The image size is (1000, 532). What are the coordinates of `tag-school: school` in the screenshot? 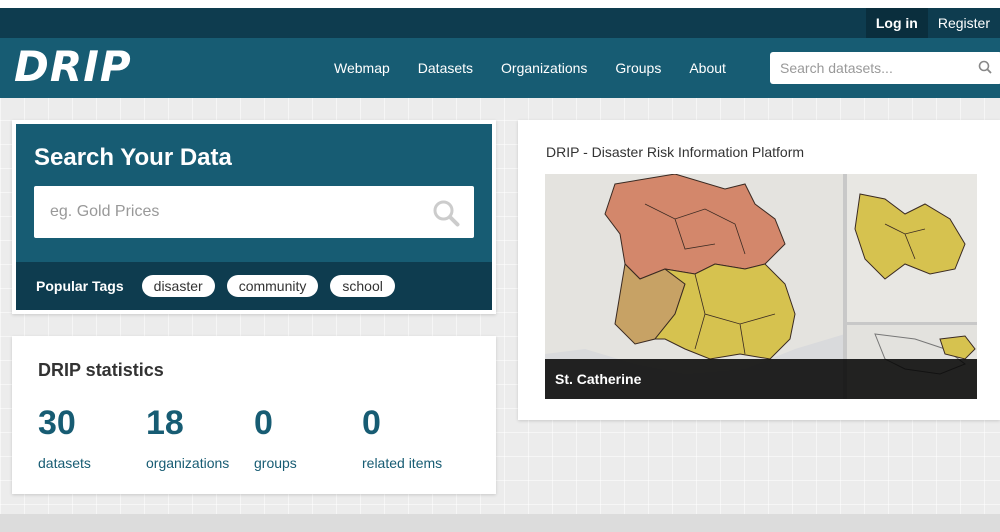 It's located at (362, 286).